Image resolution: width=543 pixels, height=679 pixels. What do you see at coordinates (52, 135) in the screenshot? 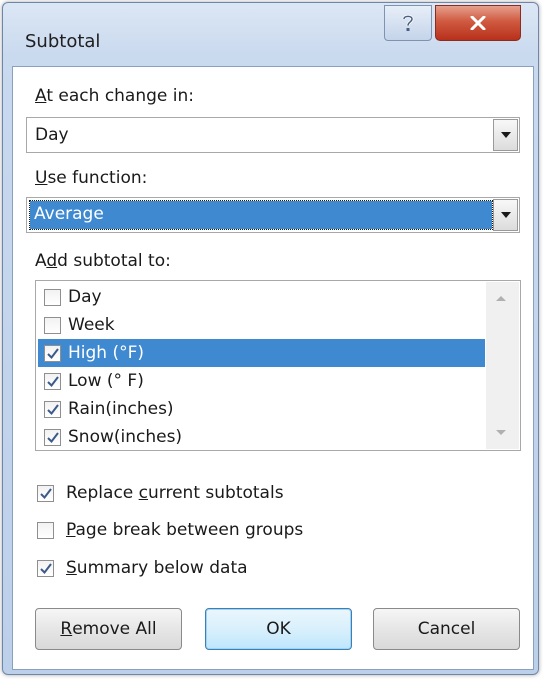
I see `change-in-value: Day` at bounding box center [52, 135].